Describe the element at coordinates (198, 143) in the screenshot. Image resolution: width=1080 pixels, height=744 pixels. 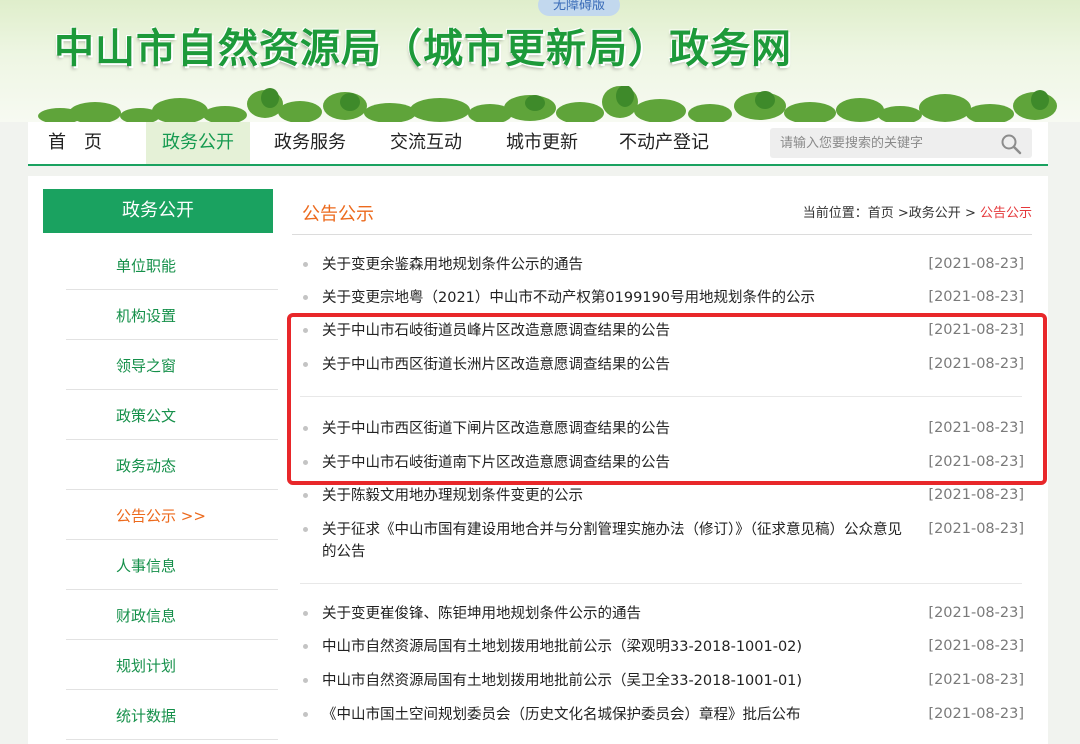
I see `nav-item-gov-open: 政务公开` at that location.